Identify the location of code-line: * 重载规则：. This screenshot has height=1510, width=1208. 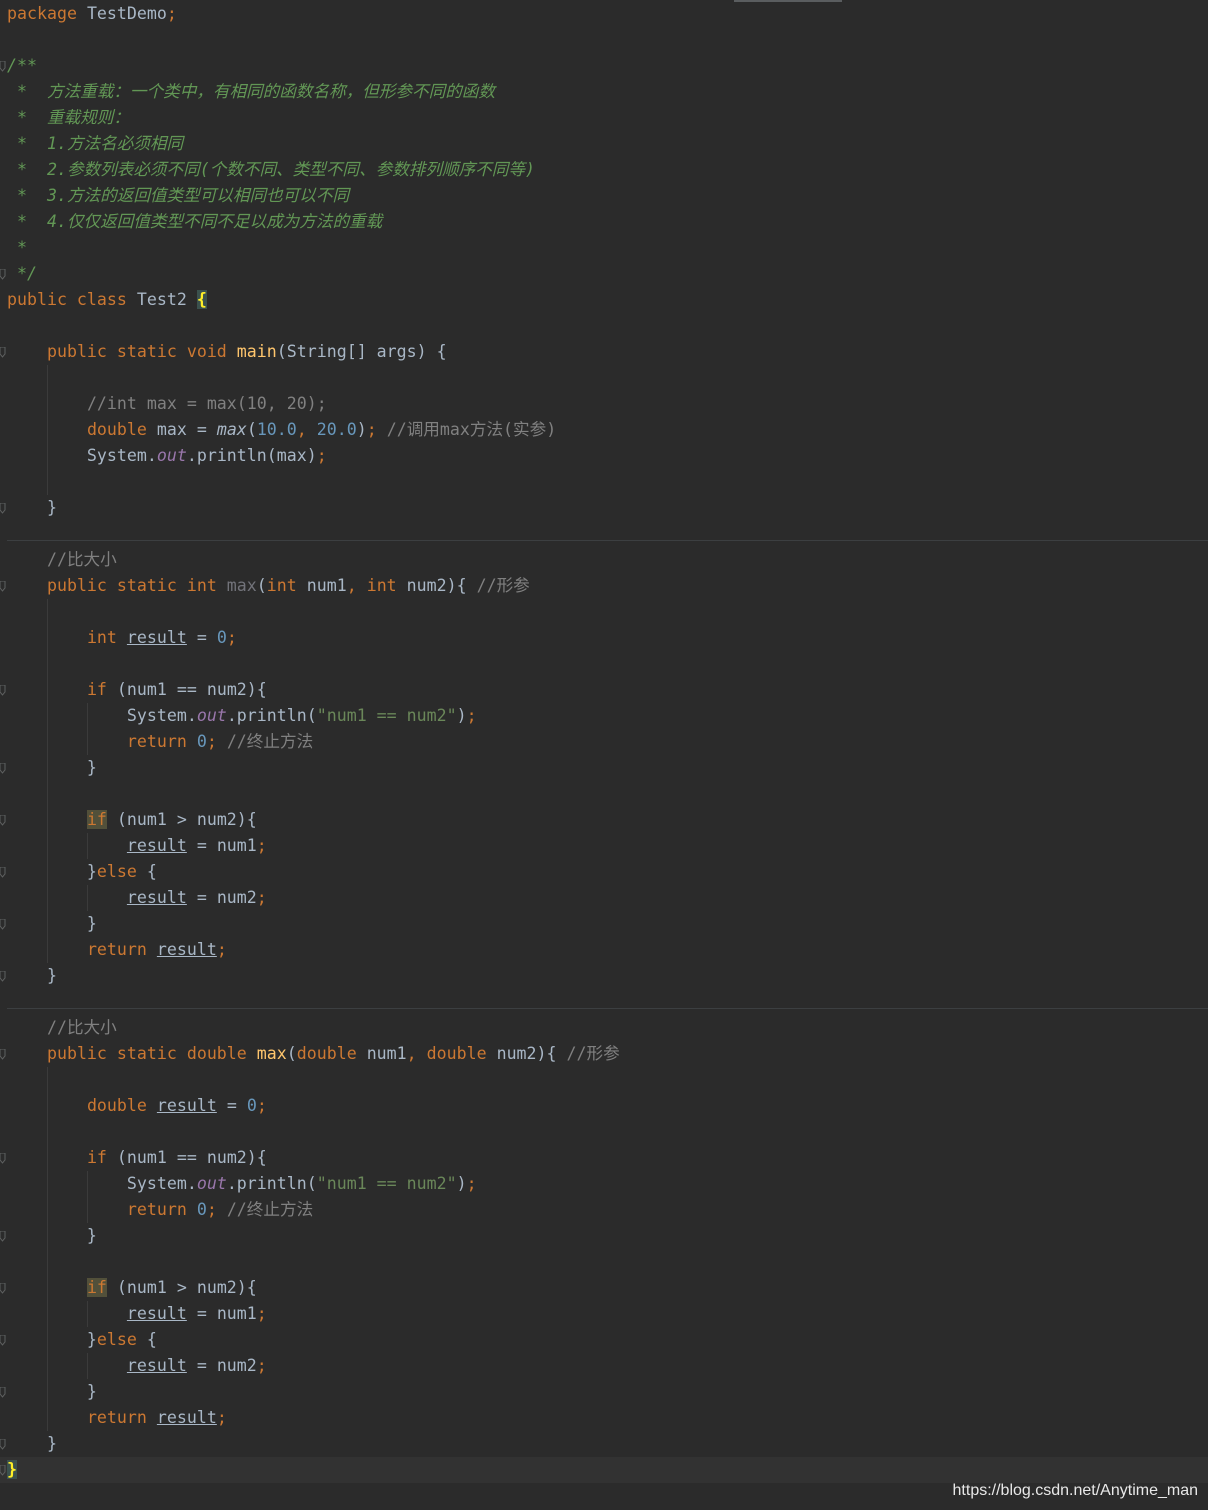
(68, 118).